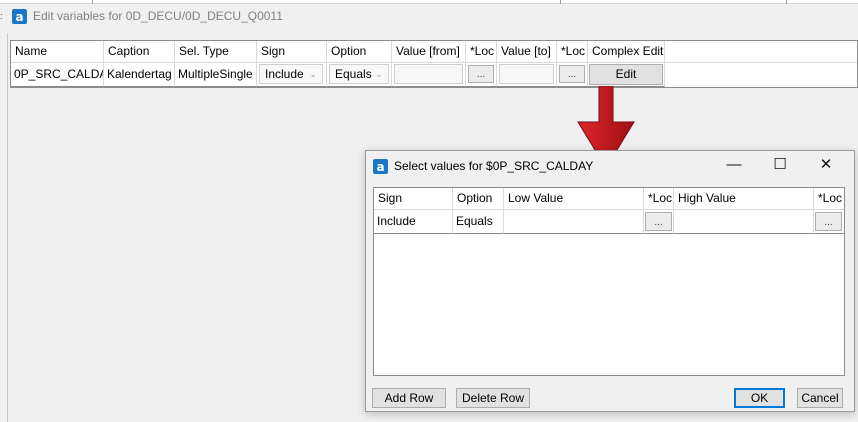 This screenshot has height=422, width=858. What do you see at coordinates (284, 74) in the screenshot?
I see `sign-dropdown-value: Include` at bounding box center [284, 74].